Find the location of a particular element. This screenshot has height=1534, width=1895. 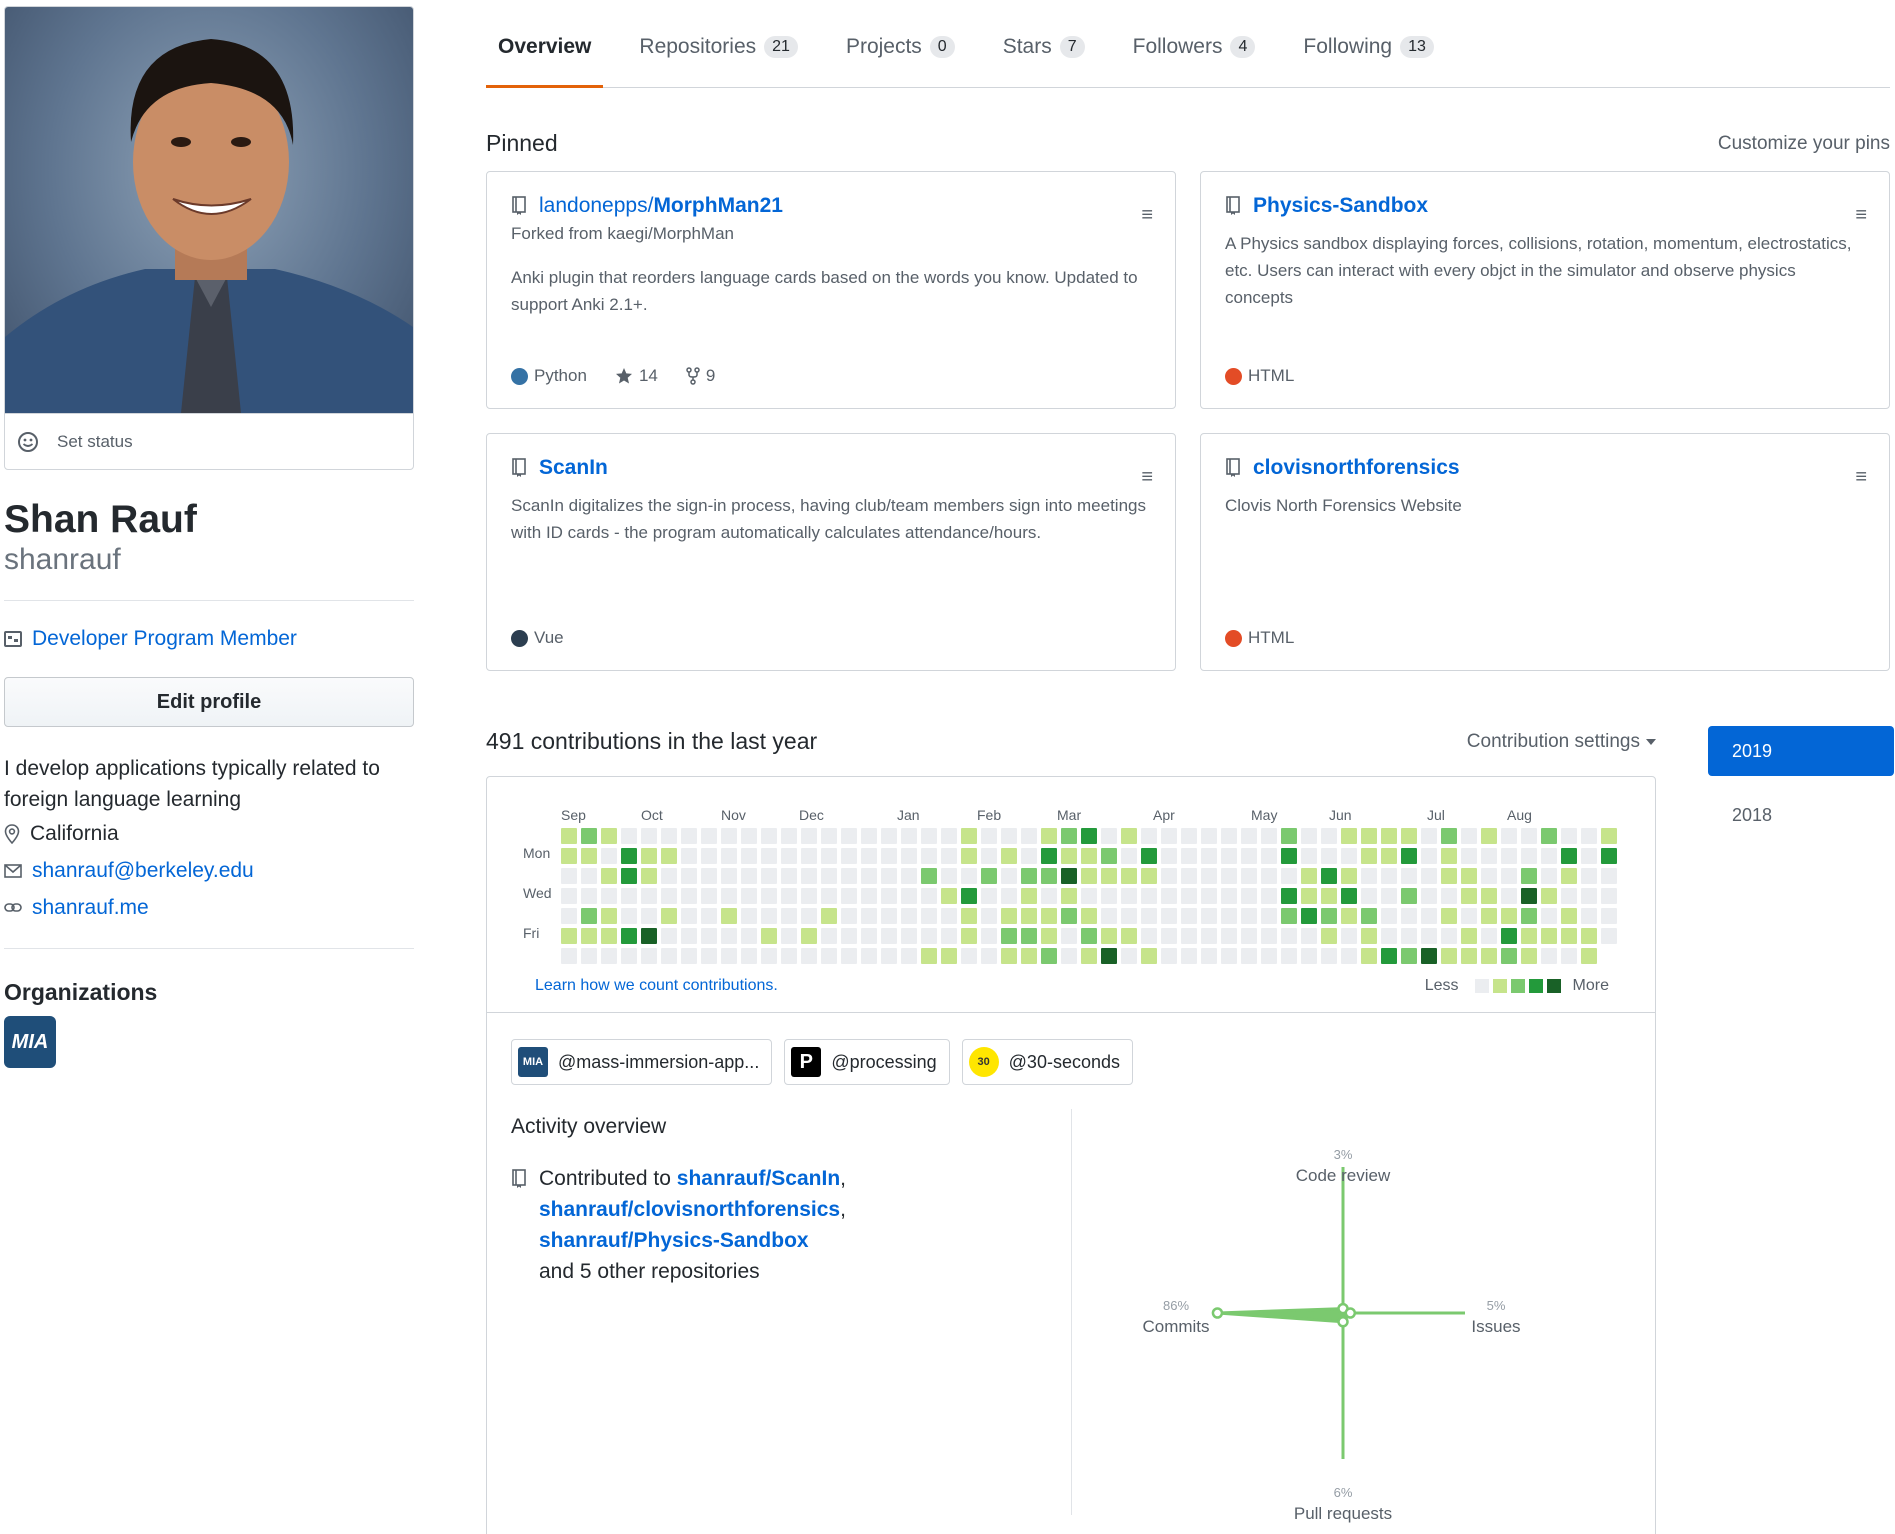

set-status-button: Set status is located at coordinates (209, 441).